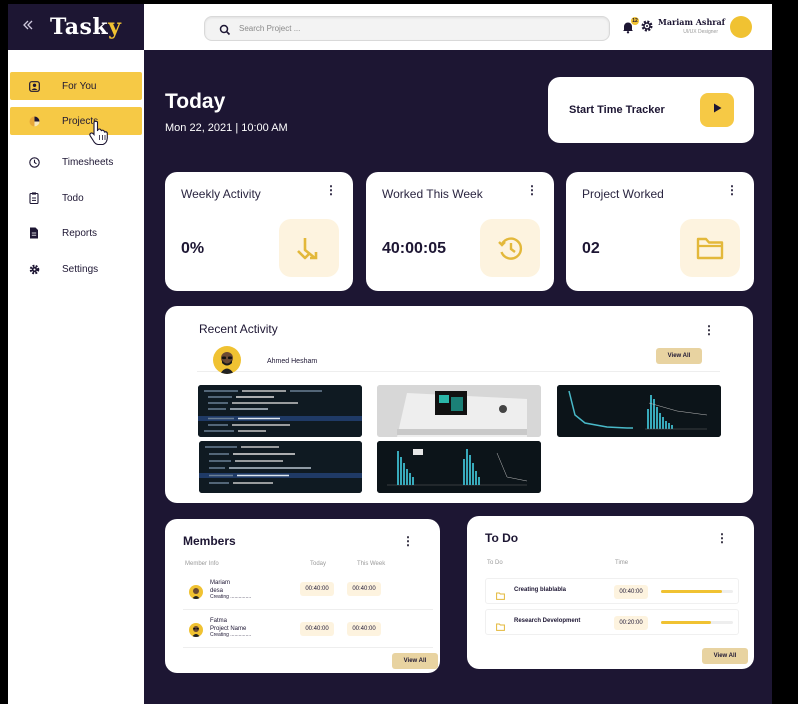  What do you see at coordinates (631, 623) in the screenshot?
I see `todo-time: 00:20:00` at bounding box center [631, 623].